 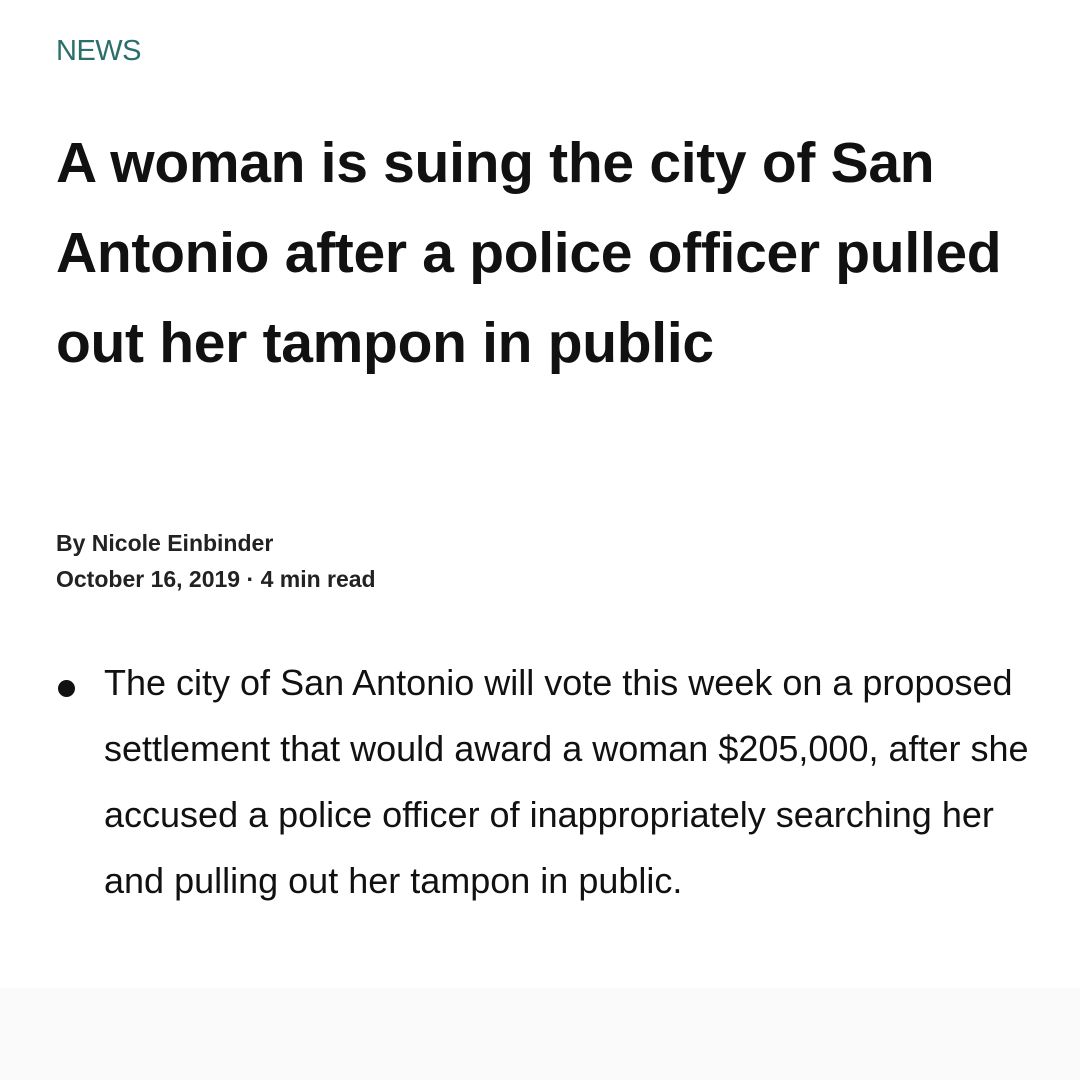 What do you see at coordinates (74, 543) in the screenshot?
I see `byline-prefix: By` at bounding box center [74, 543].